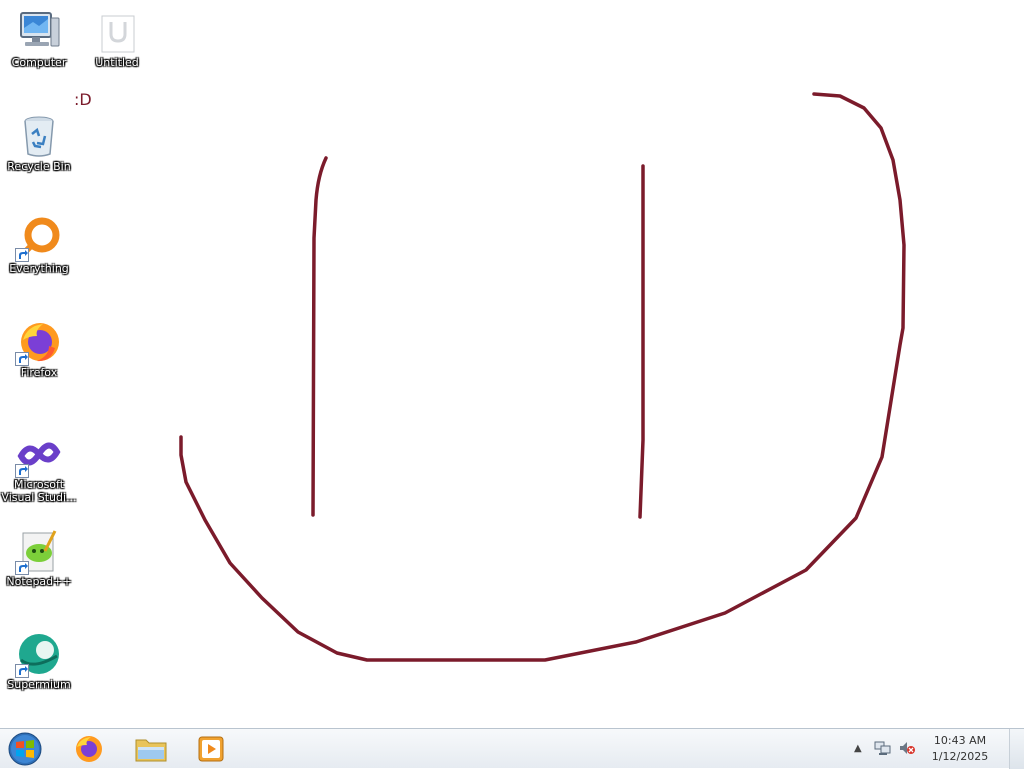  I want to click on windows-logo-icon, so click(25, 749).